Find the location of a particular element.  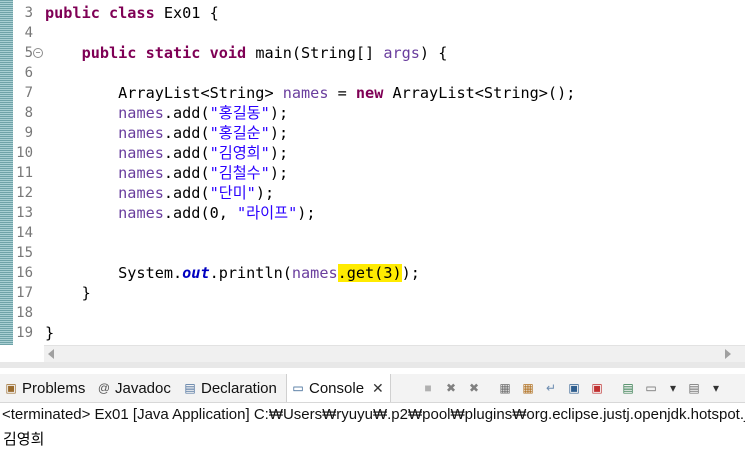

code-line: 15 is located at coordinates (372, 253).